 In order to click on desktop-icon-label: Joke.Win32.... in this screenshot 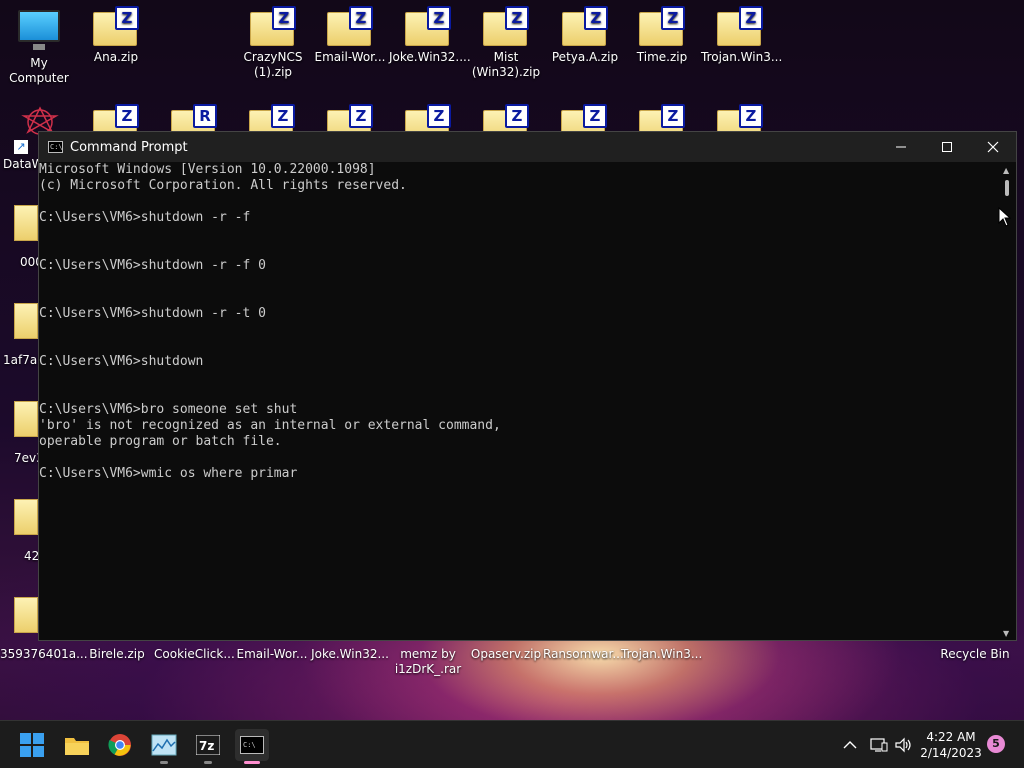, I will do `click(430, 57)`.